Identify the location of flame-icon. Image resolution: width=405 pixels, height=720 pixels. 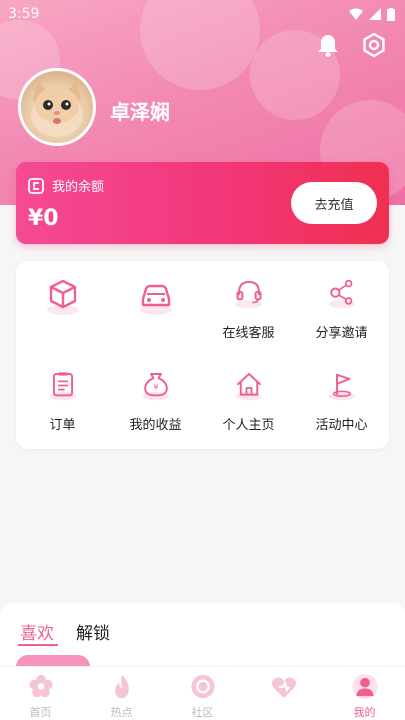
(121, 686).